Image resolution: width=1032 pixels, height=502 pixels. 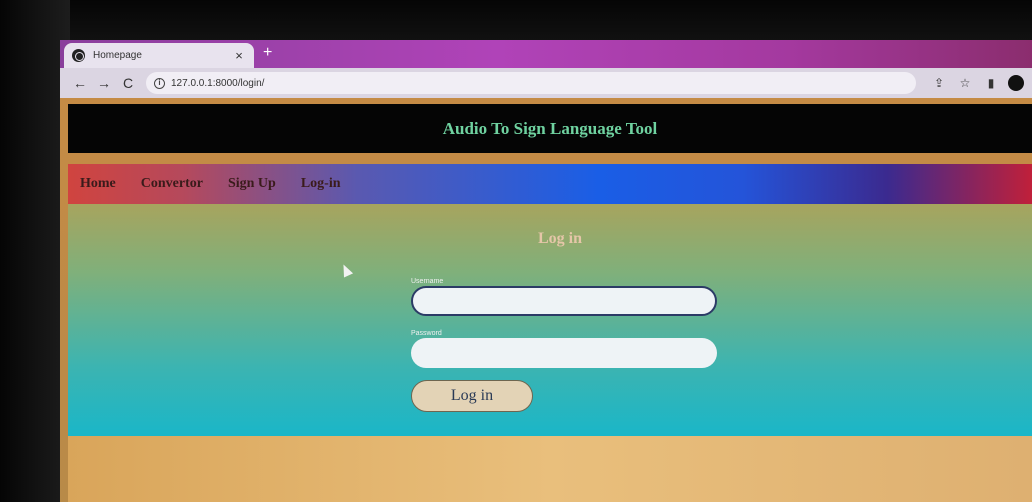 What do you see at coordinates (159, 83) in the screenshot?
I see `site-info-icon: i` at bounding box center [159, 83].